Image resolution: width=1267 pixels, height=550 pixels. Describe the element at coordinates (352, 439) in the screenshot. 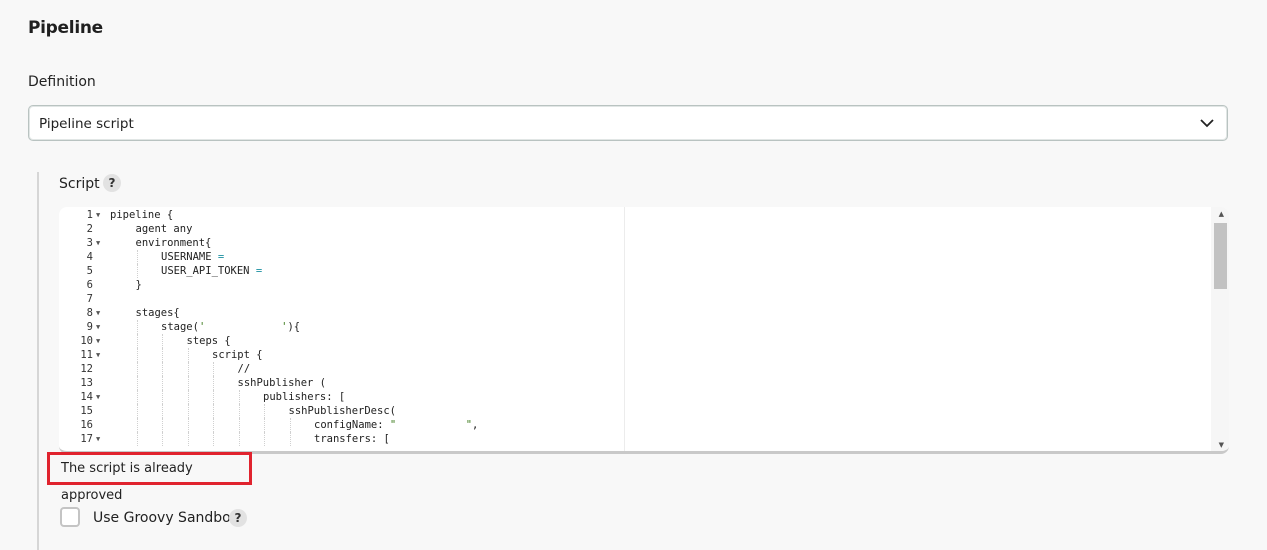

I see `code-text: transfers: [` at that location.